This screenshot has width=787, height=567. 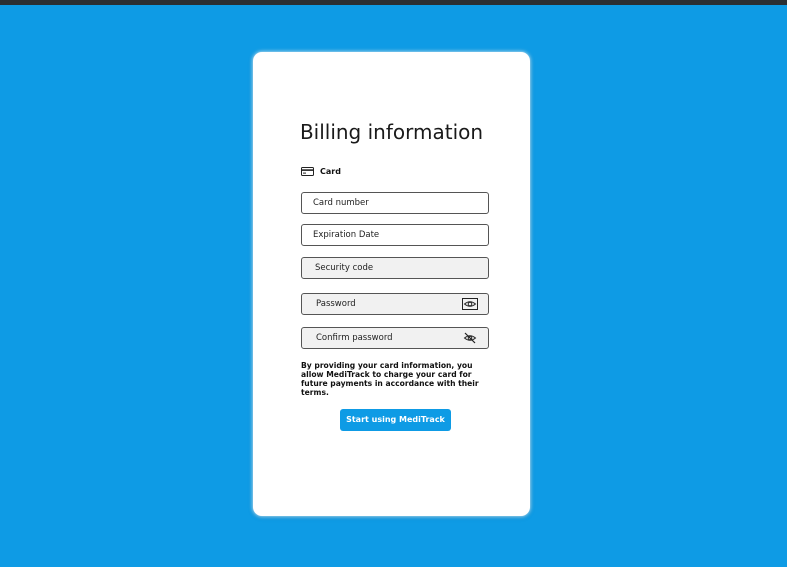 What do you see at coordinates (395, 268) in the screenshot?
I see `security-code-field: Security code` at bounding box center [395, 268].